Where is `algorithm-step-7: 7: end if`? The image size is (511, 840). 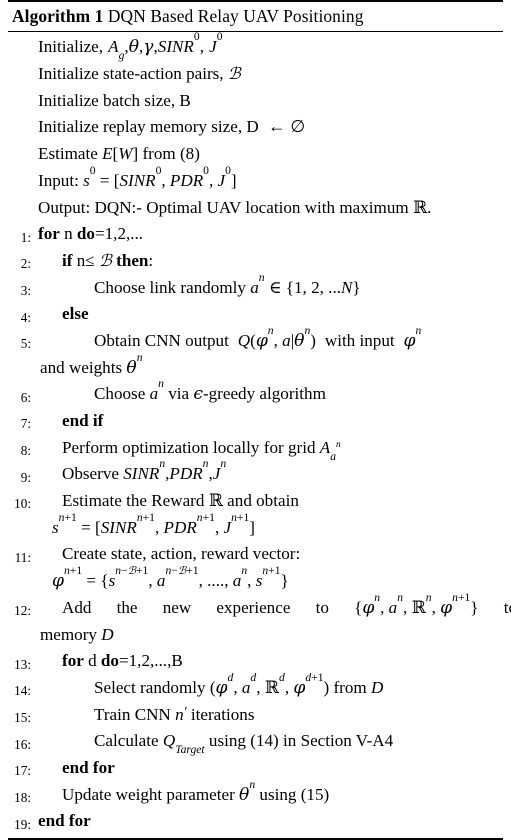 algorithm-step-7: 7: end if is located at coordinates (255, 422).